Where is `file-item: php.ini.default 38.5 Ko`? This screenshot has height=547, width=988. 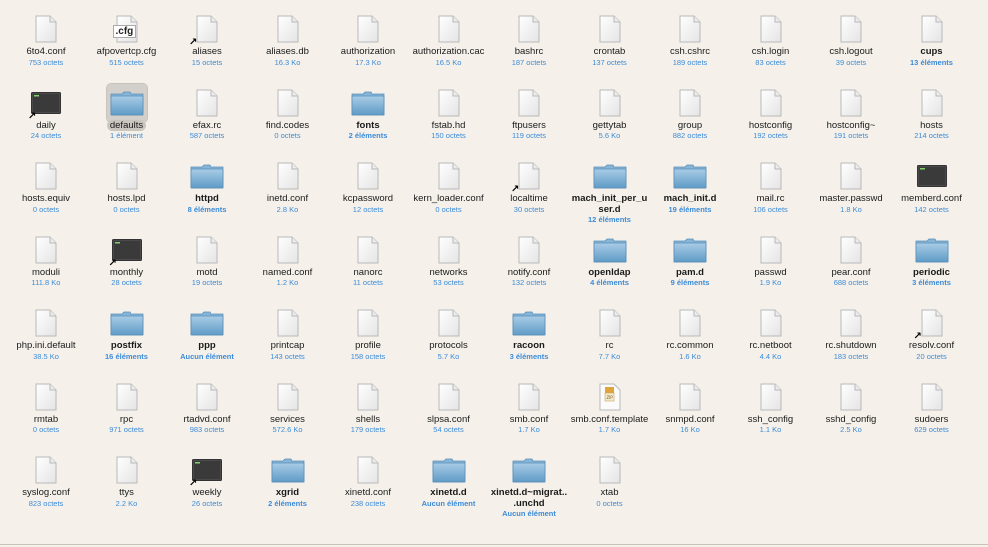 file-item: php.ini.default 38.5 Ko is located at coordinates (46, 338).